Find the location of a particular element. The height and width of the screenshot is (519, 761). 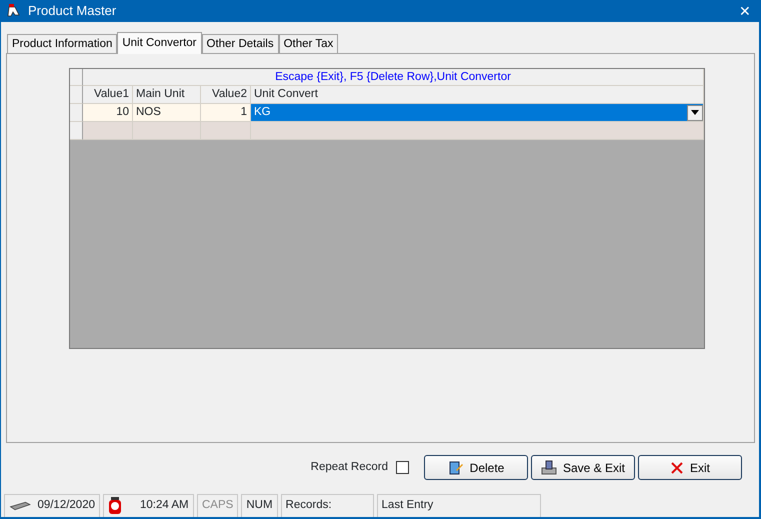

last-entry-label: Last Entry is located at coordinates (408, 506).